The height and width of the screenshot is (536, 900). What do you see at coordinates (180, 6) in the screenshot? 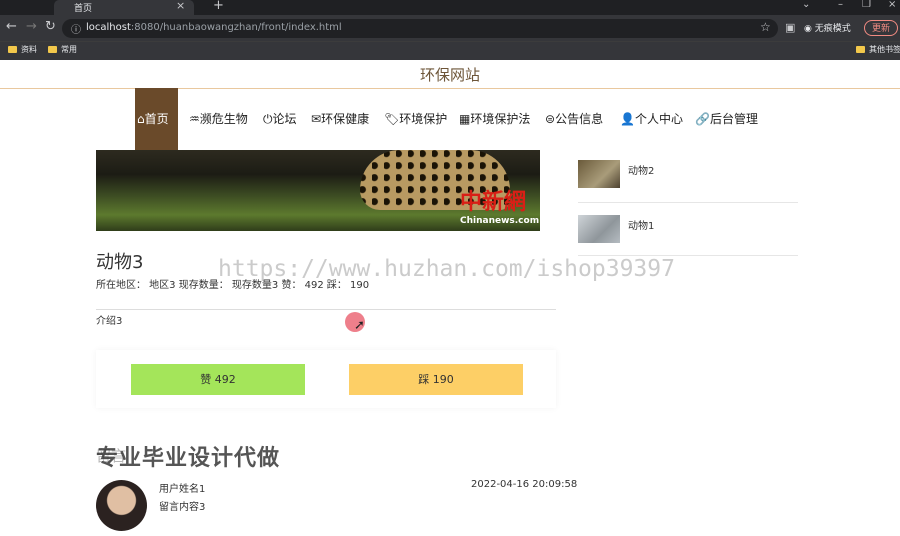
I see `tab-close-icon: ×` at bounding box center [180, 6].